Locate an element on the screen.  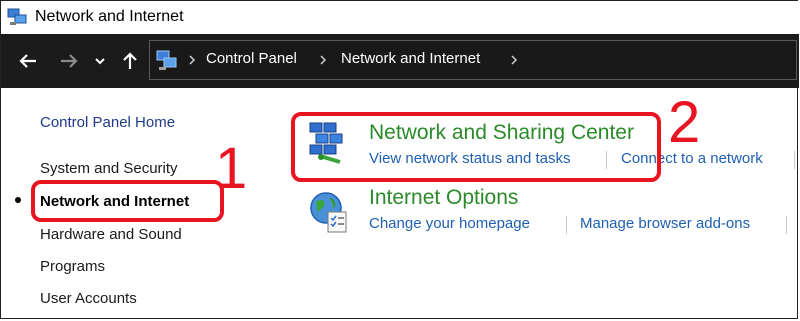
back-button is located at coordinates (28, 61).